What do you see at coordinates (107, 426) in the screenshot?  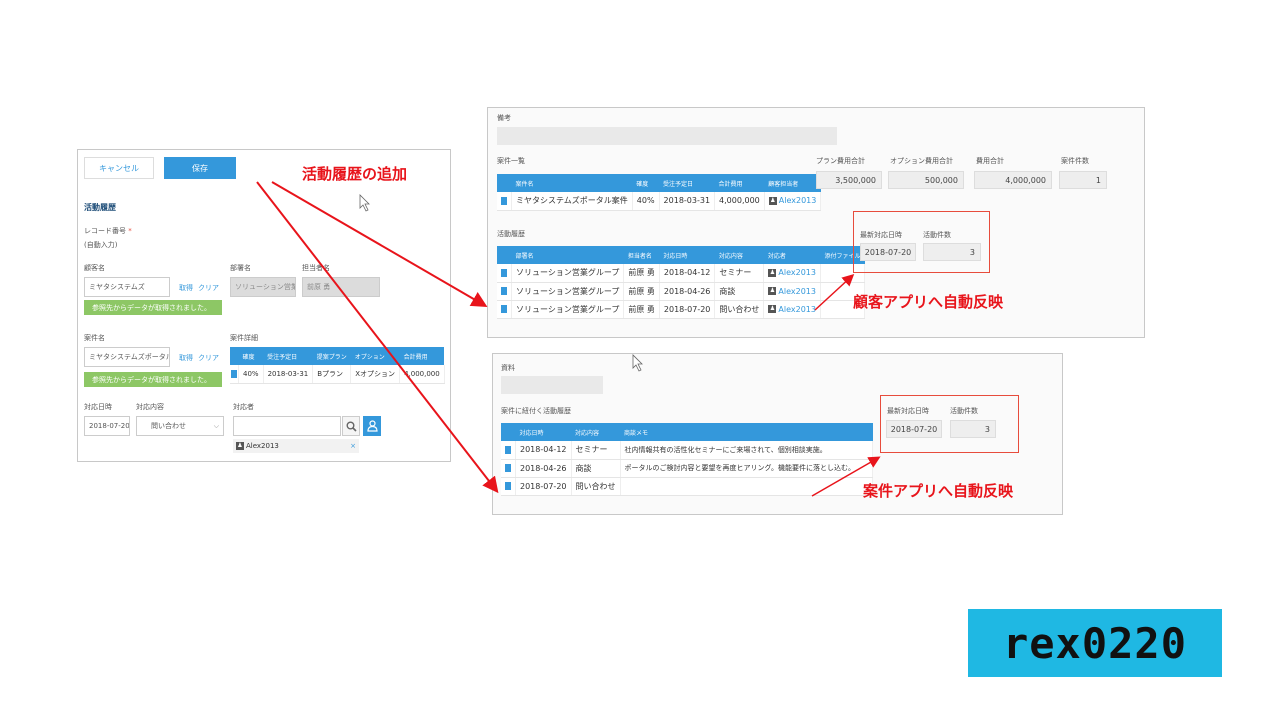 I see `date-input: 2018-07-20` at bounding box center [107, 426].